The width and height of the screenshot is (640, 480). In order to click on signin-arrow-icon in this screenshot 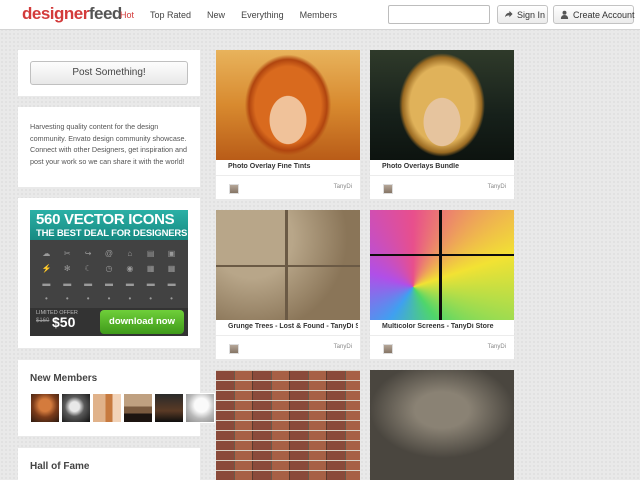, I will do `click(508, 14)`.